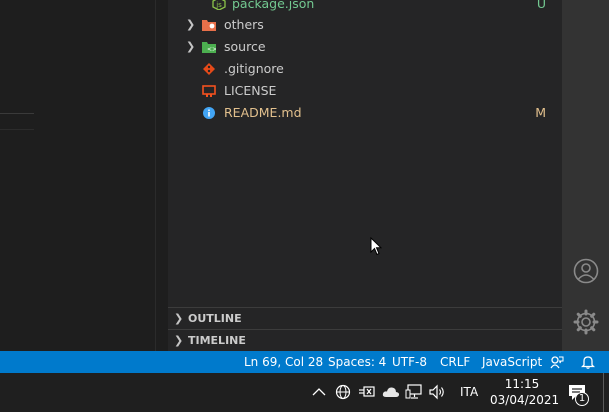 The width and height of the screenshot is (609, 412). I want to click on clock-date: 03/04/2021, so click(525, 400).